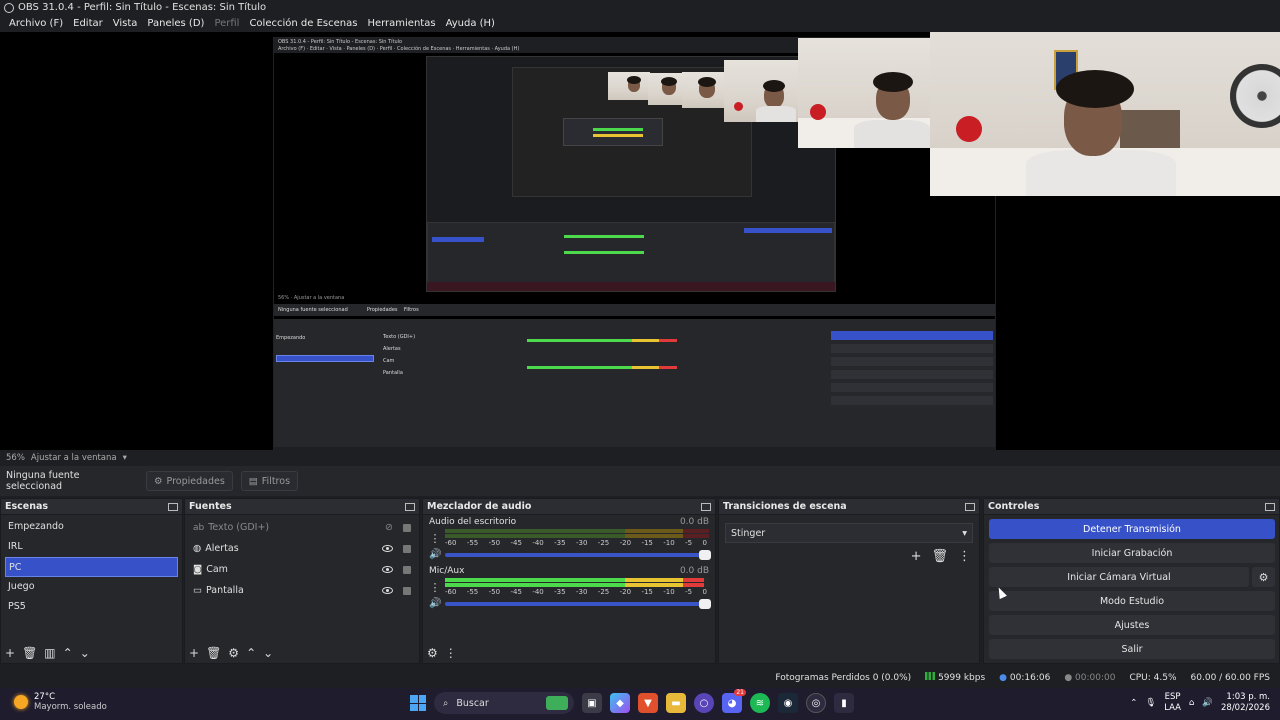 The width and height of the screenshot is (1280, 720). Describe the element at coordinates (1068, 677) in the screenshot. I see `record-icon: ●` at that location.